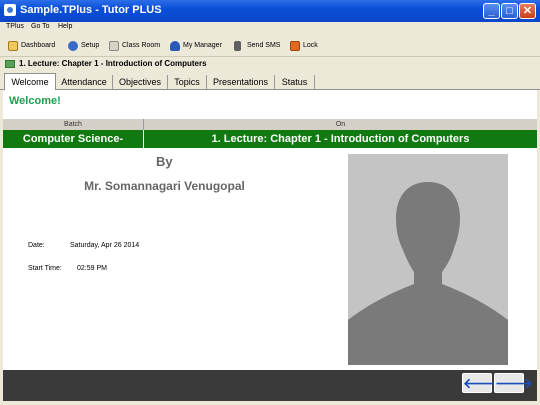 The image size is (540, 405). Describe the element at coordinates (270, 385) in the screenshot. I see `footer-bar: 🡐 🡒` at that location.